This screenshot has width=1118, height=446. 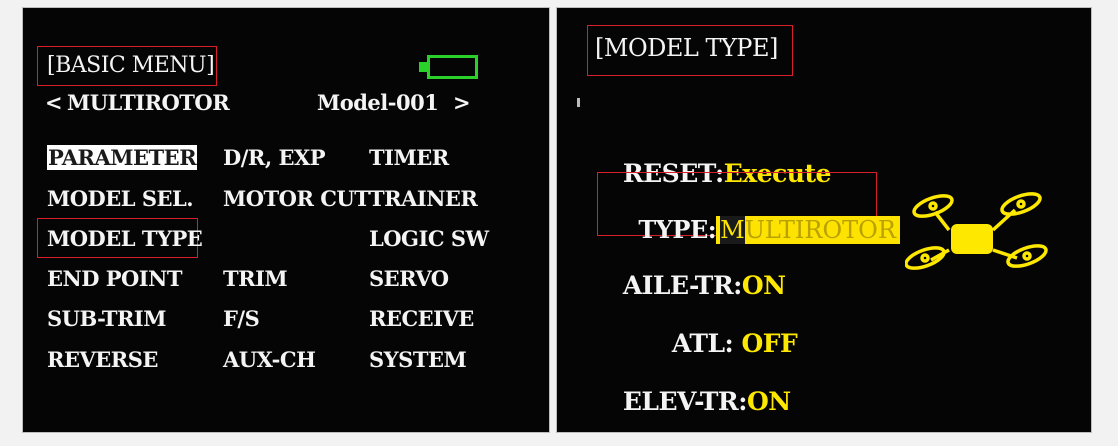 I want to click on menu-logic-sw: LOGIC SW, so click(x=429, y=238).